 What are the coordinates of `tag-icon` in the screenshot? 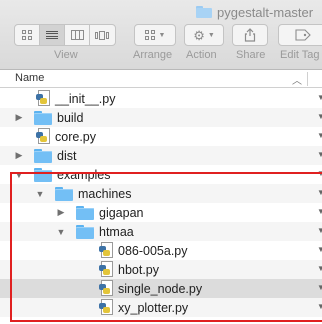 It's located at (303, 35).